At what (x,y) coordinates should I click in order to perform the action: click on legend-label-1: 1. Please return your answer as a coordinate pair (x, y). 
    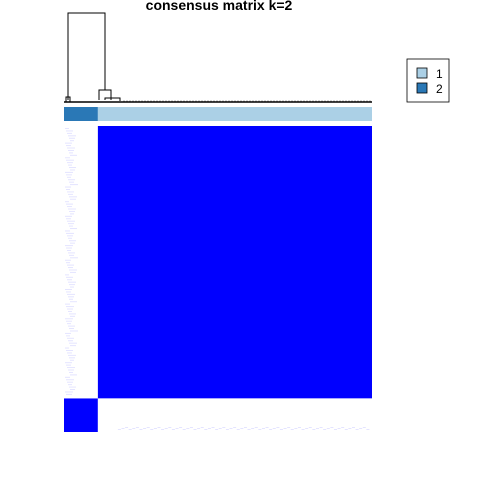
    Looking at the image, I should click on (439, 74).